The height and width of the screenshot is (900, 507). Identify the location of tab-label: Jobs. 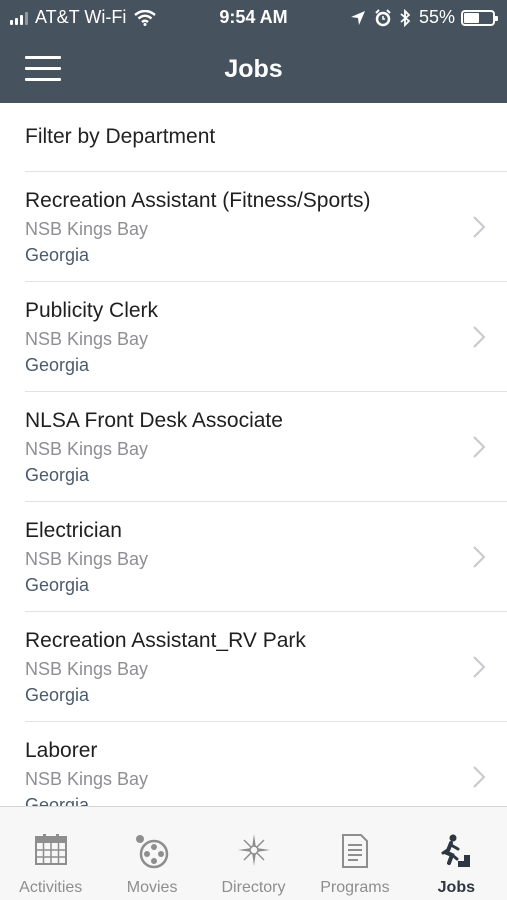
(456, 887).